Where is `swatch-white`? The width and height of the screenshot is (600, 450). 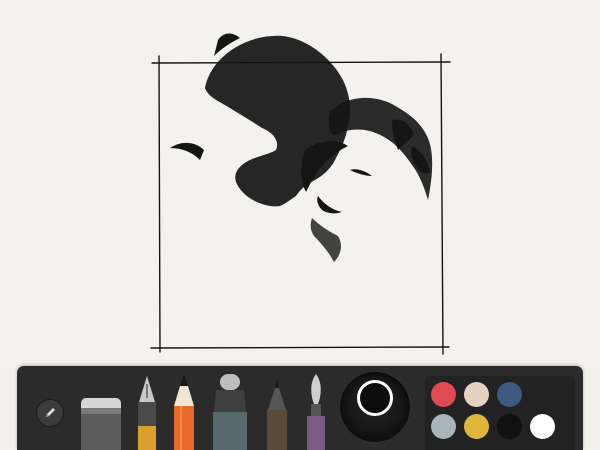 swatch-white is located at coordinates (542, 426).